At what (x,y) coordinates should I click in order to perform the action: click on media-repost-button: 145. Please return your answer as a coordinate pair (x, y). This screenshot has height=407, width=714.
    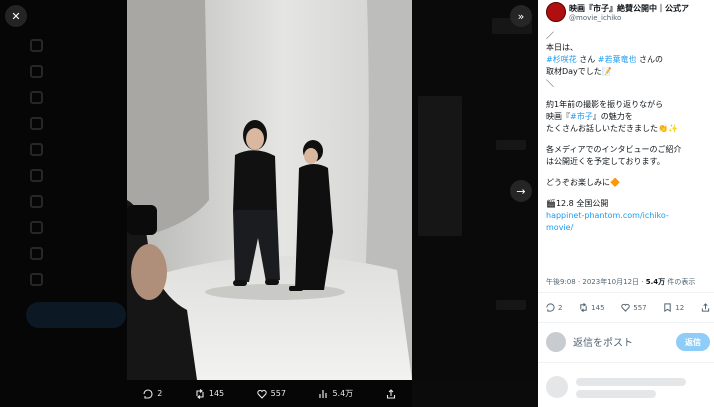
    Looking at the image, I should click on (210, 393).